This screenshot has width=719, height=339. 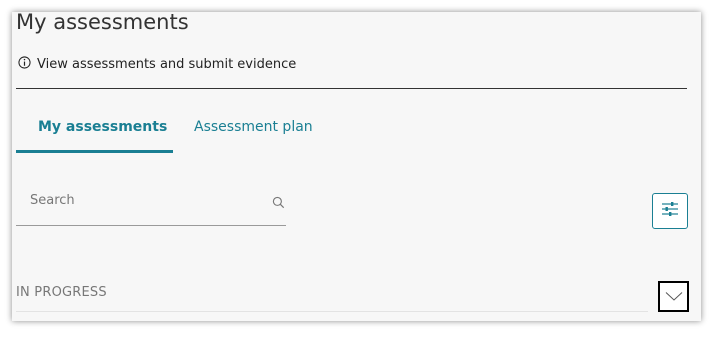 I want to click on info-text: View assessments and submit evidence, so click(x=167, y=64).